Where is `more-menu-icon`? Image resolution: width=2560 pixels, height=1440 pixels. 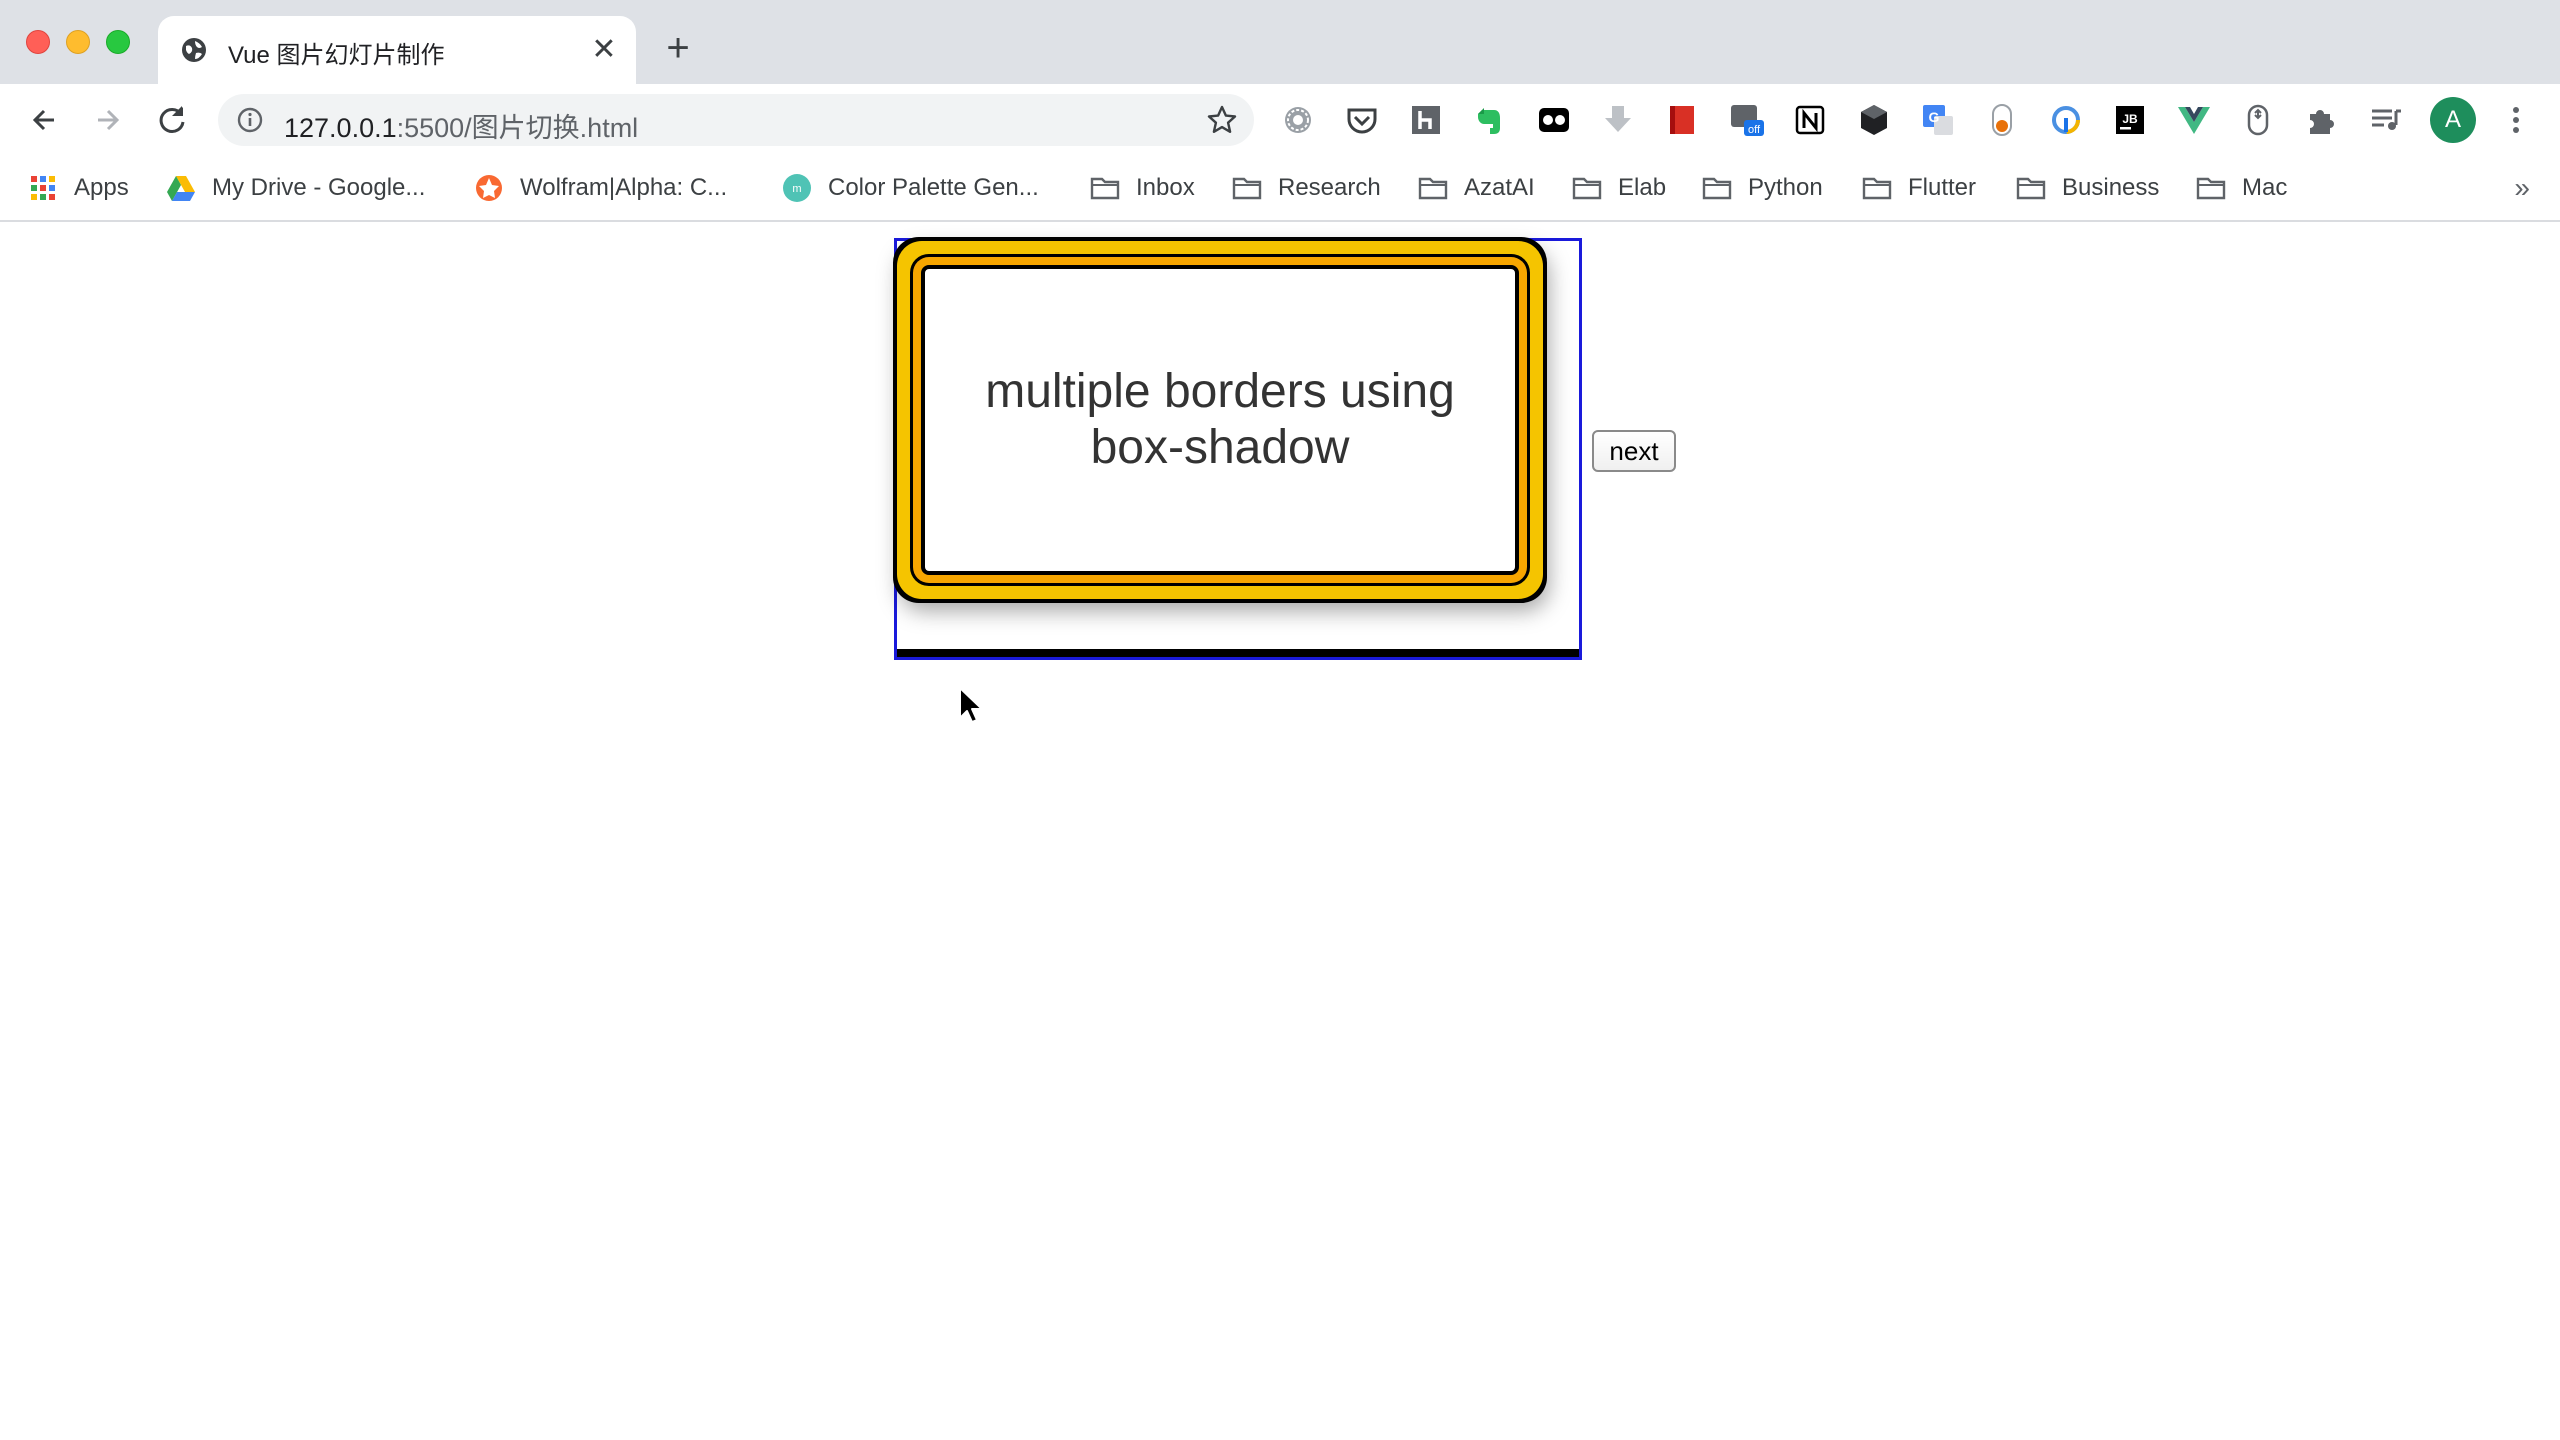
more-menu-icon is located at coordinates (2516, 120).